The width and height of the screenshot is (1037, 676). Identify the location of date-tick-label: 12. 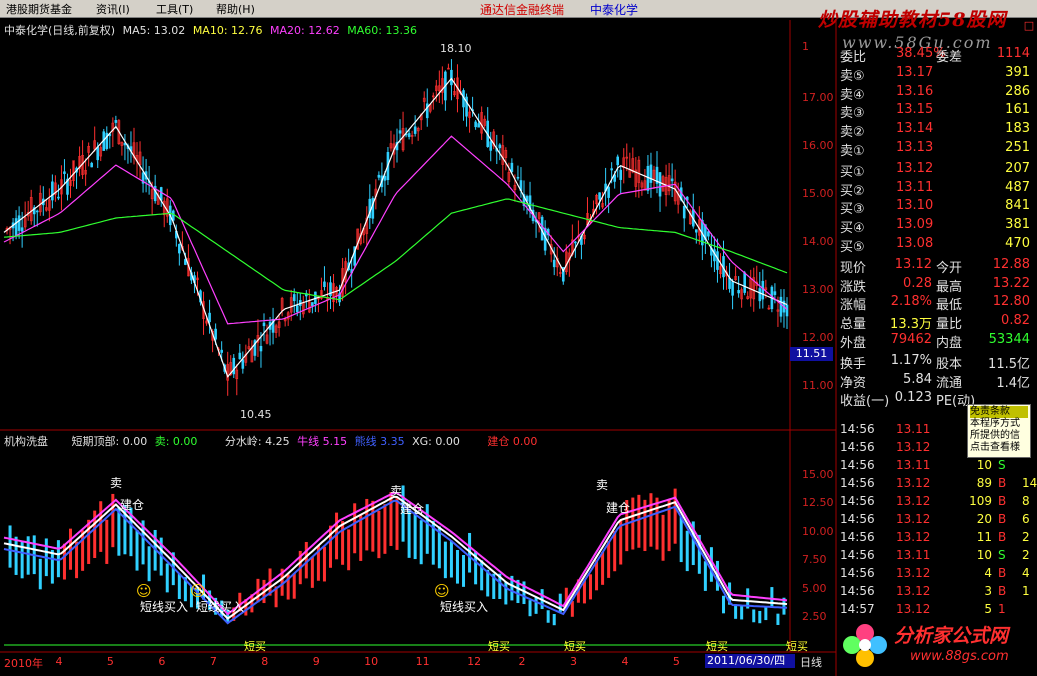
(474, 661).